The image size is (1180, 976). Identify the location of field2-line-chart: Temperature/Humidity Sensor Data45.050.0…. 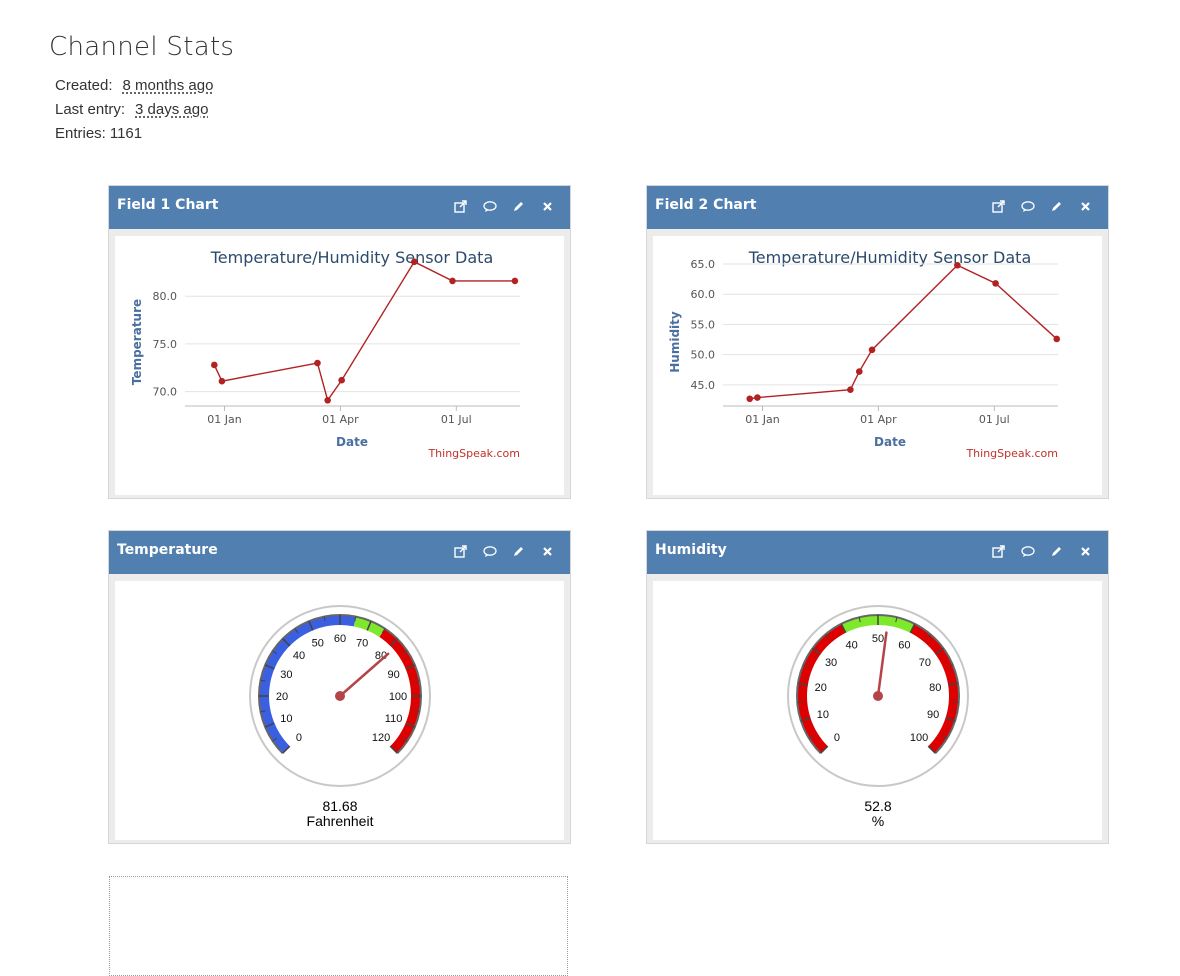
(877, 365).